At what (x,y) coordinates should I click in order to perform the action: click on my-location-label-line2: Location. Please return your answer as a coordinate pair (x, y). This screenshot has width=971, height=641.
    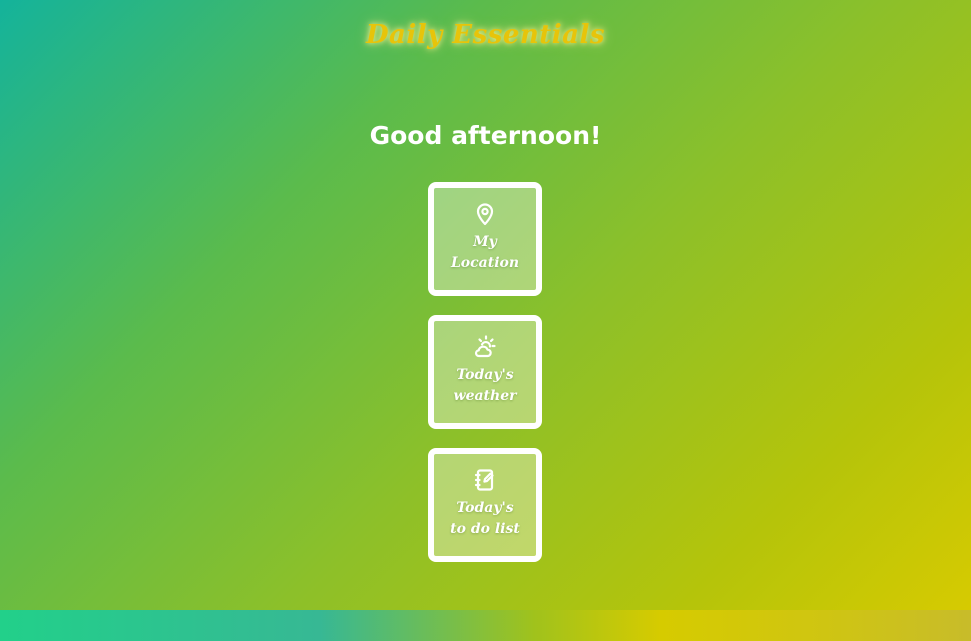
    Looking at the image, I should click on (485, 263).